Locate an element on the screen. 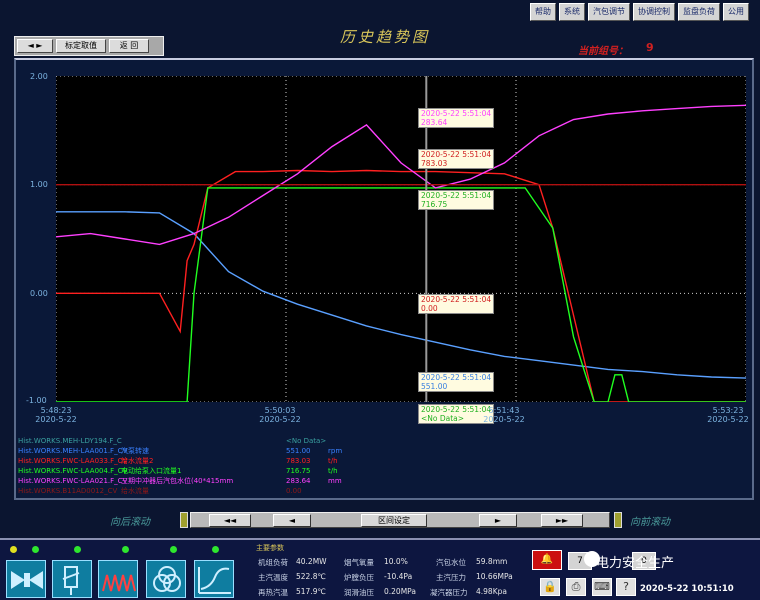 This screenshot has width=760, height=600. param-label: 烟气氧量 is located at coordinates (359, 562).